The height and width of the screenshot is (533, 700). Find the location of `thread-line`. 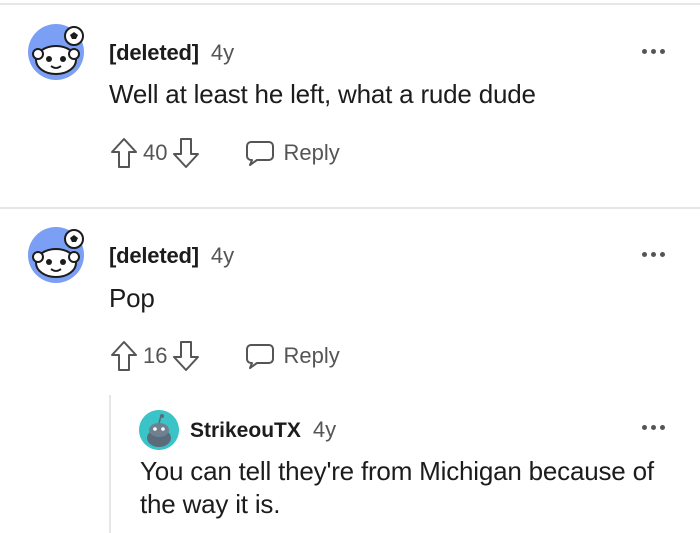

thread-line is located at coordinates (110, 464).